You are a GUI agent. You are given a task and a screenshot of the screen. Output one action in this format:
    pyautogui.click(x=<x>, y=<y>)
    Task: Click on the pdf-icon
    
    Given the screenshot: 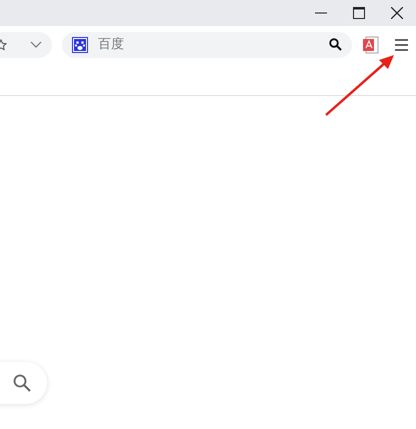 What is the action you would take?
    pyautogui.click(x=371, y=45)
    